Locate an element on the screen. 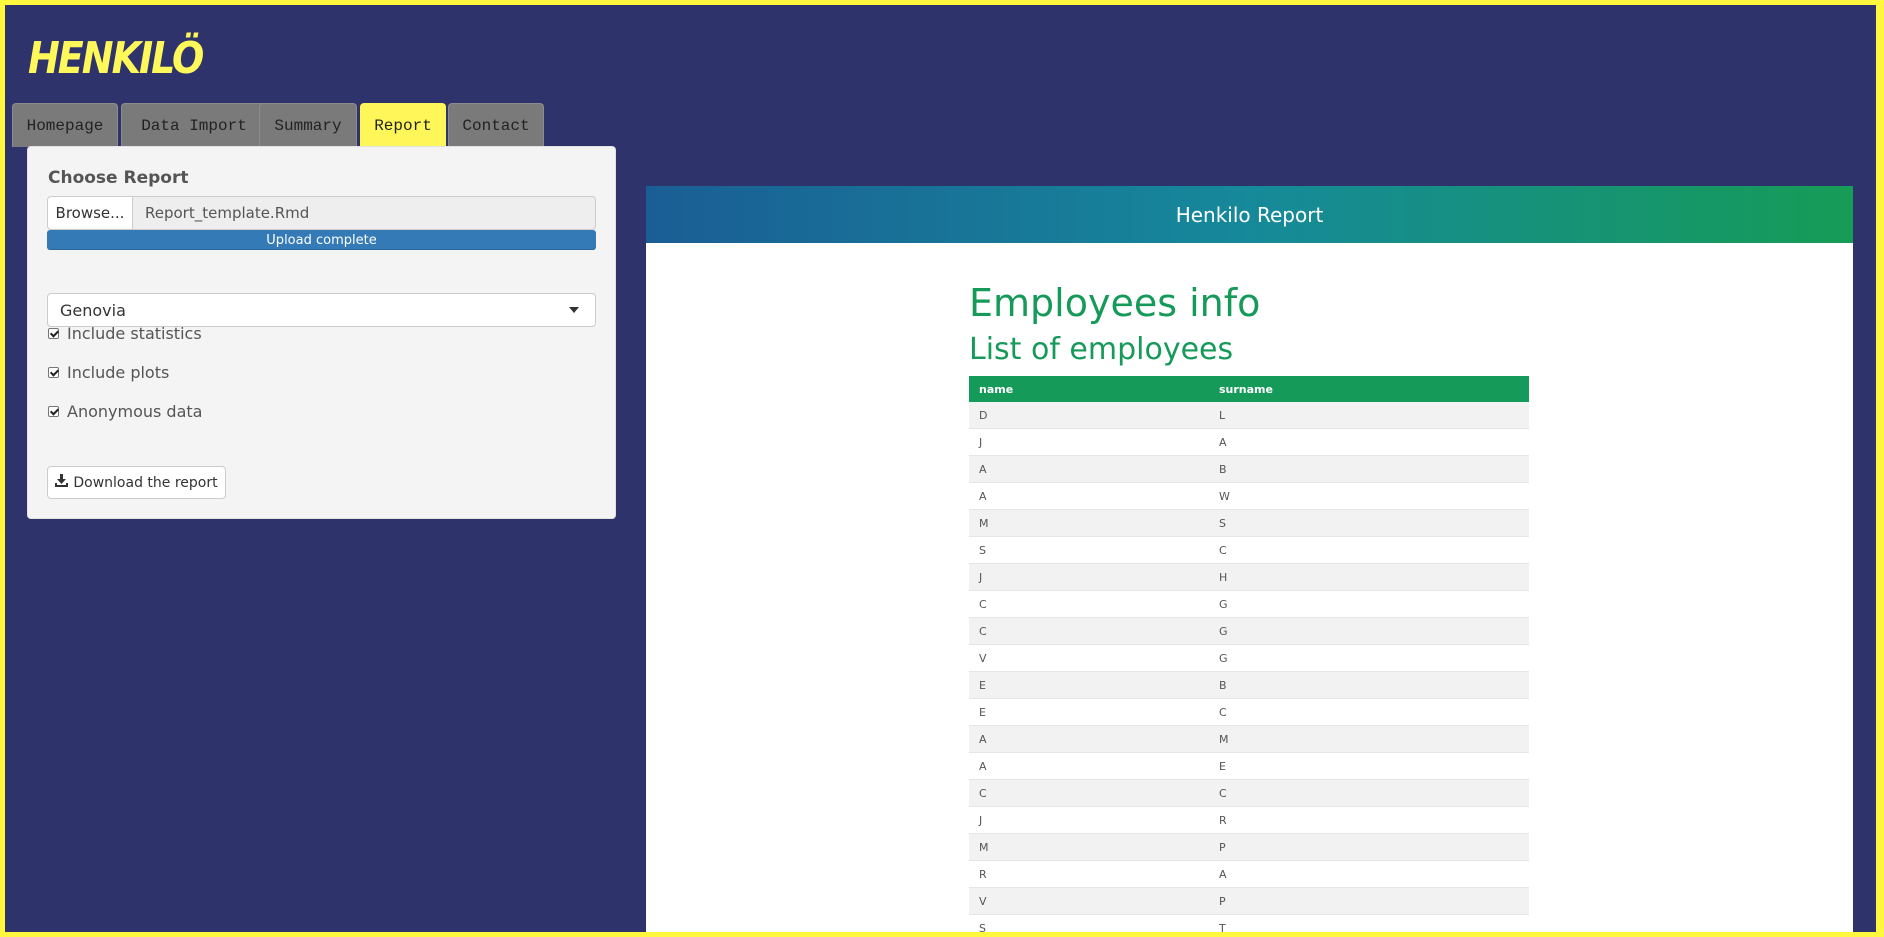  table-row: EC is located at coordinates (1249, 712).